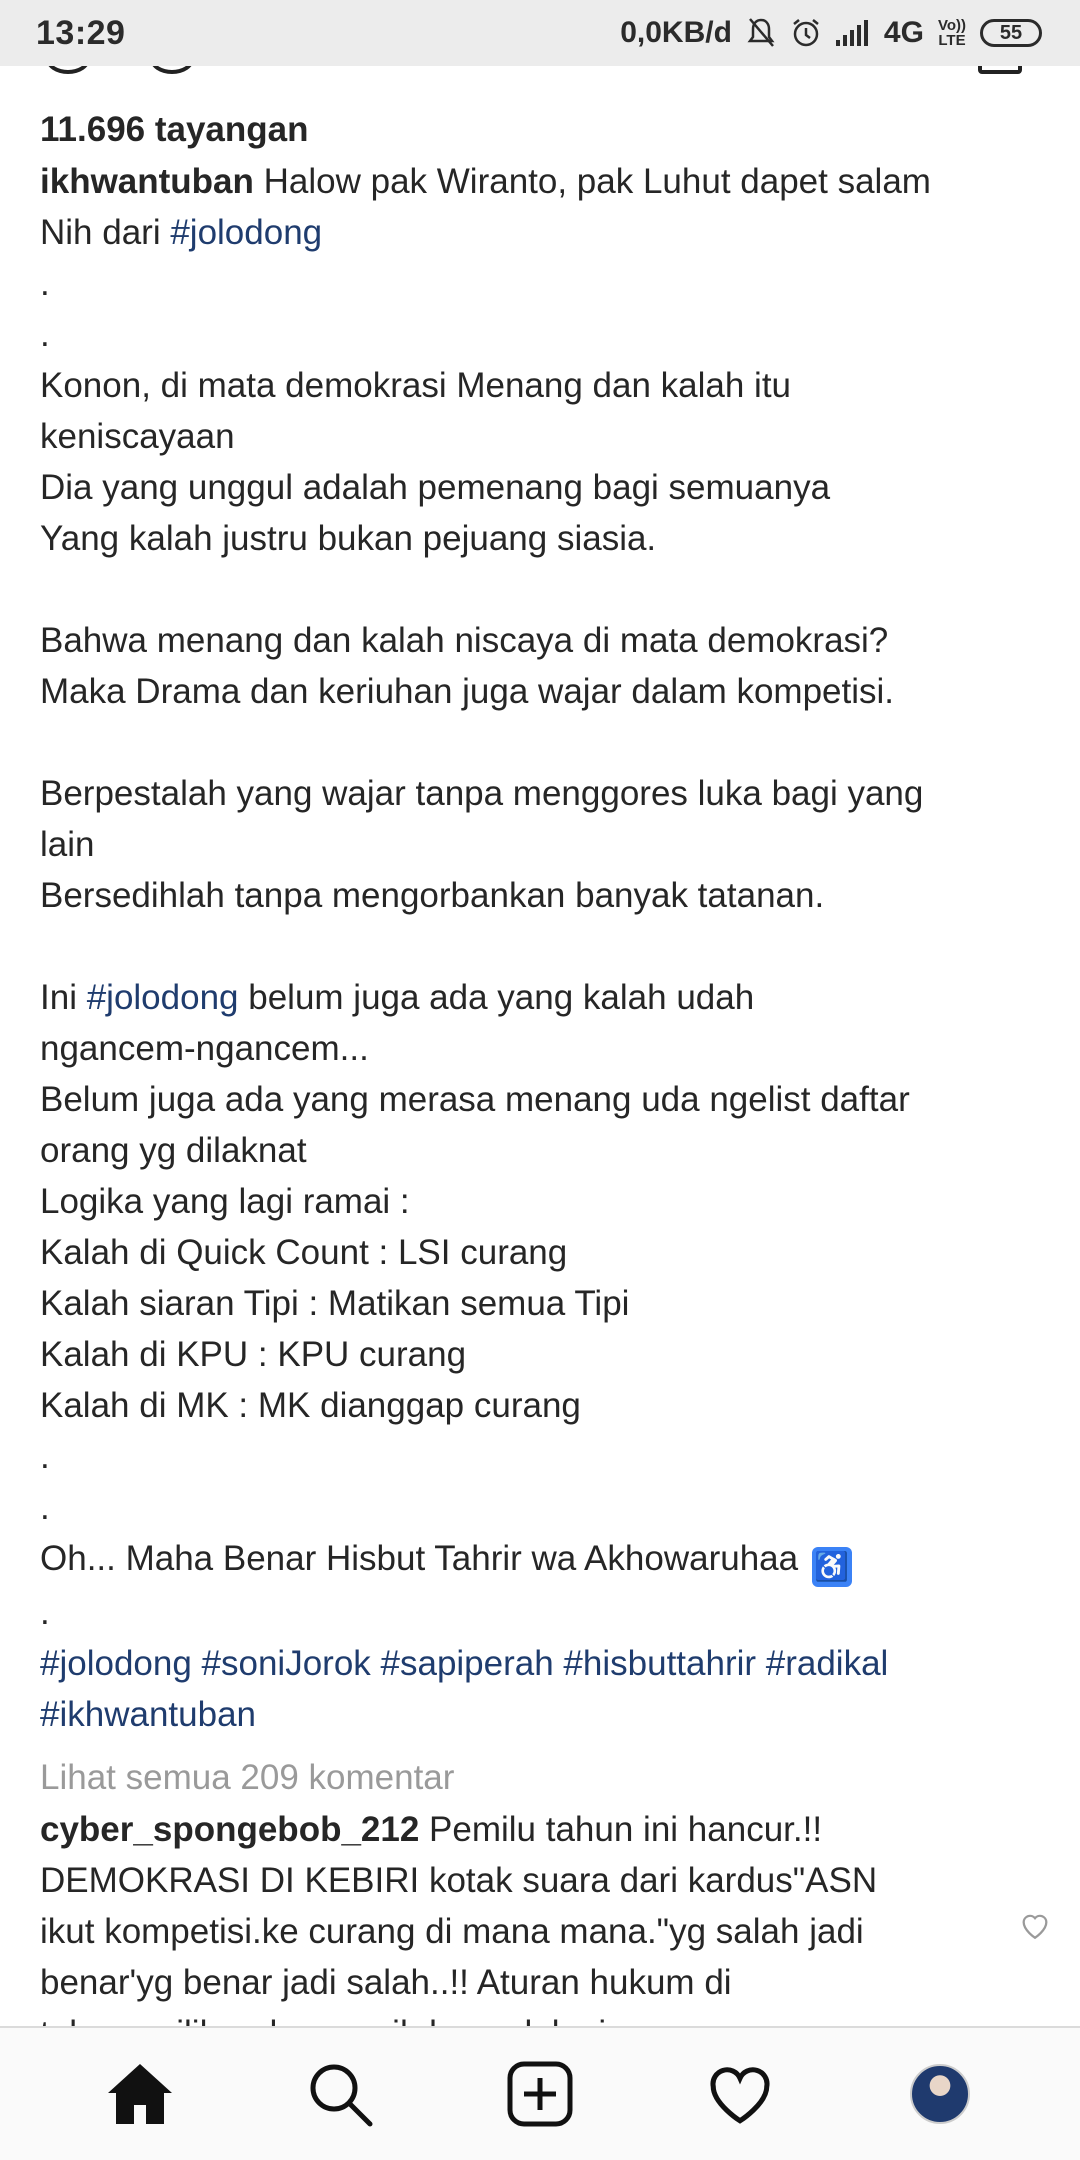  What do you see at coordinates (831, 33) in the screenshot?
I see `status-right-group: 0,0KB/d 4G Vo)) LTE 55` at bounding box center [831, 33].